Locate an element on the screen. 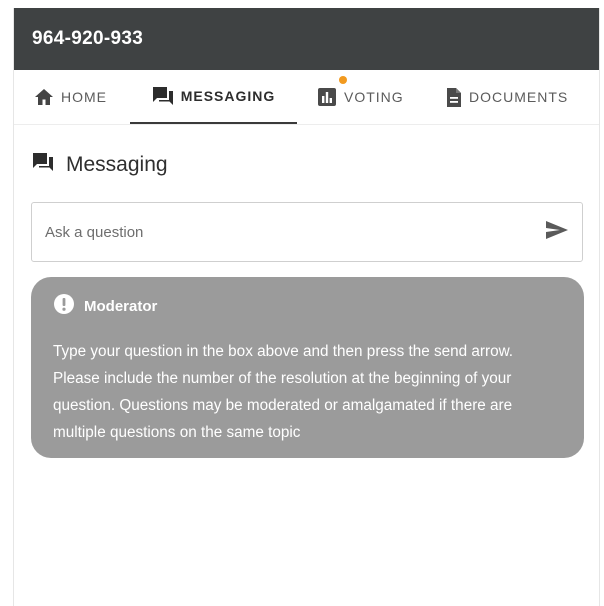 Image resolution: width=604 pixels, height=606 pixels. moderator-header: Moderator is located at coordinates (308, 306).